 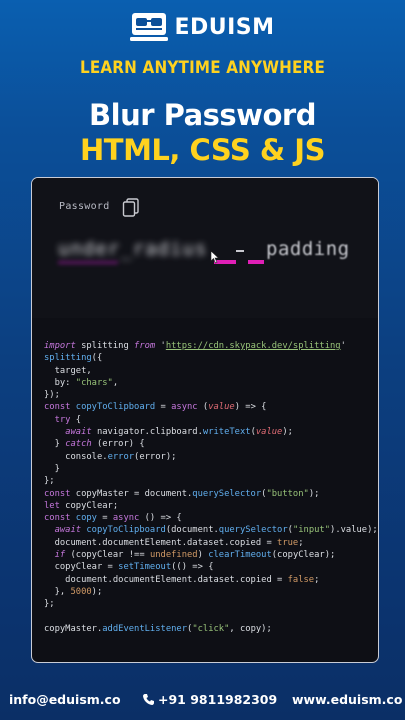 What do you see at coordinates (68, 370) in the screenshot?
I see `code-token: target,` at bounding box center [68, 370].